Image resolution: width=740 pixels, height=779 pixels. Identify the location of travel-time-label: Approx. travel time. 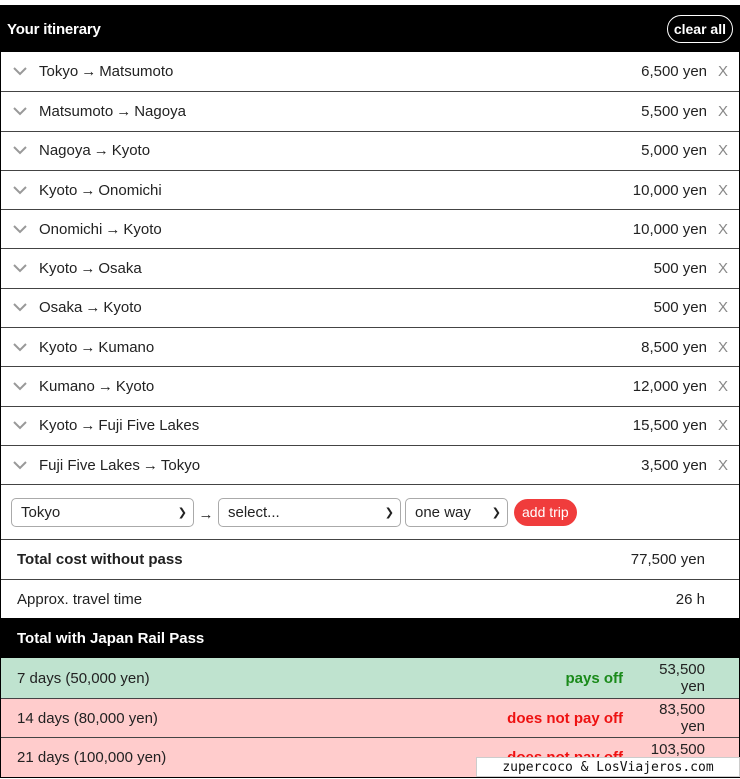
(80, 599).